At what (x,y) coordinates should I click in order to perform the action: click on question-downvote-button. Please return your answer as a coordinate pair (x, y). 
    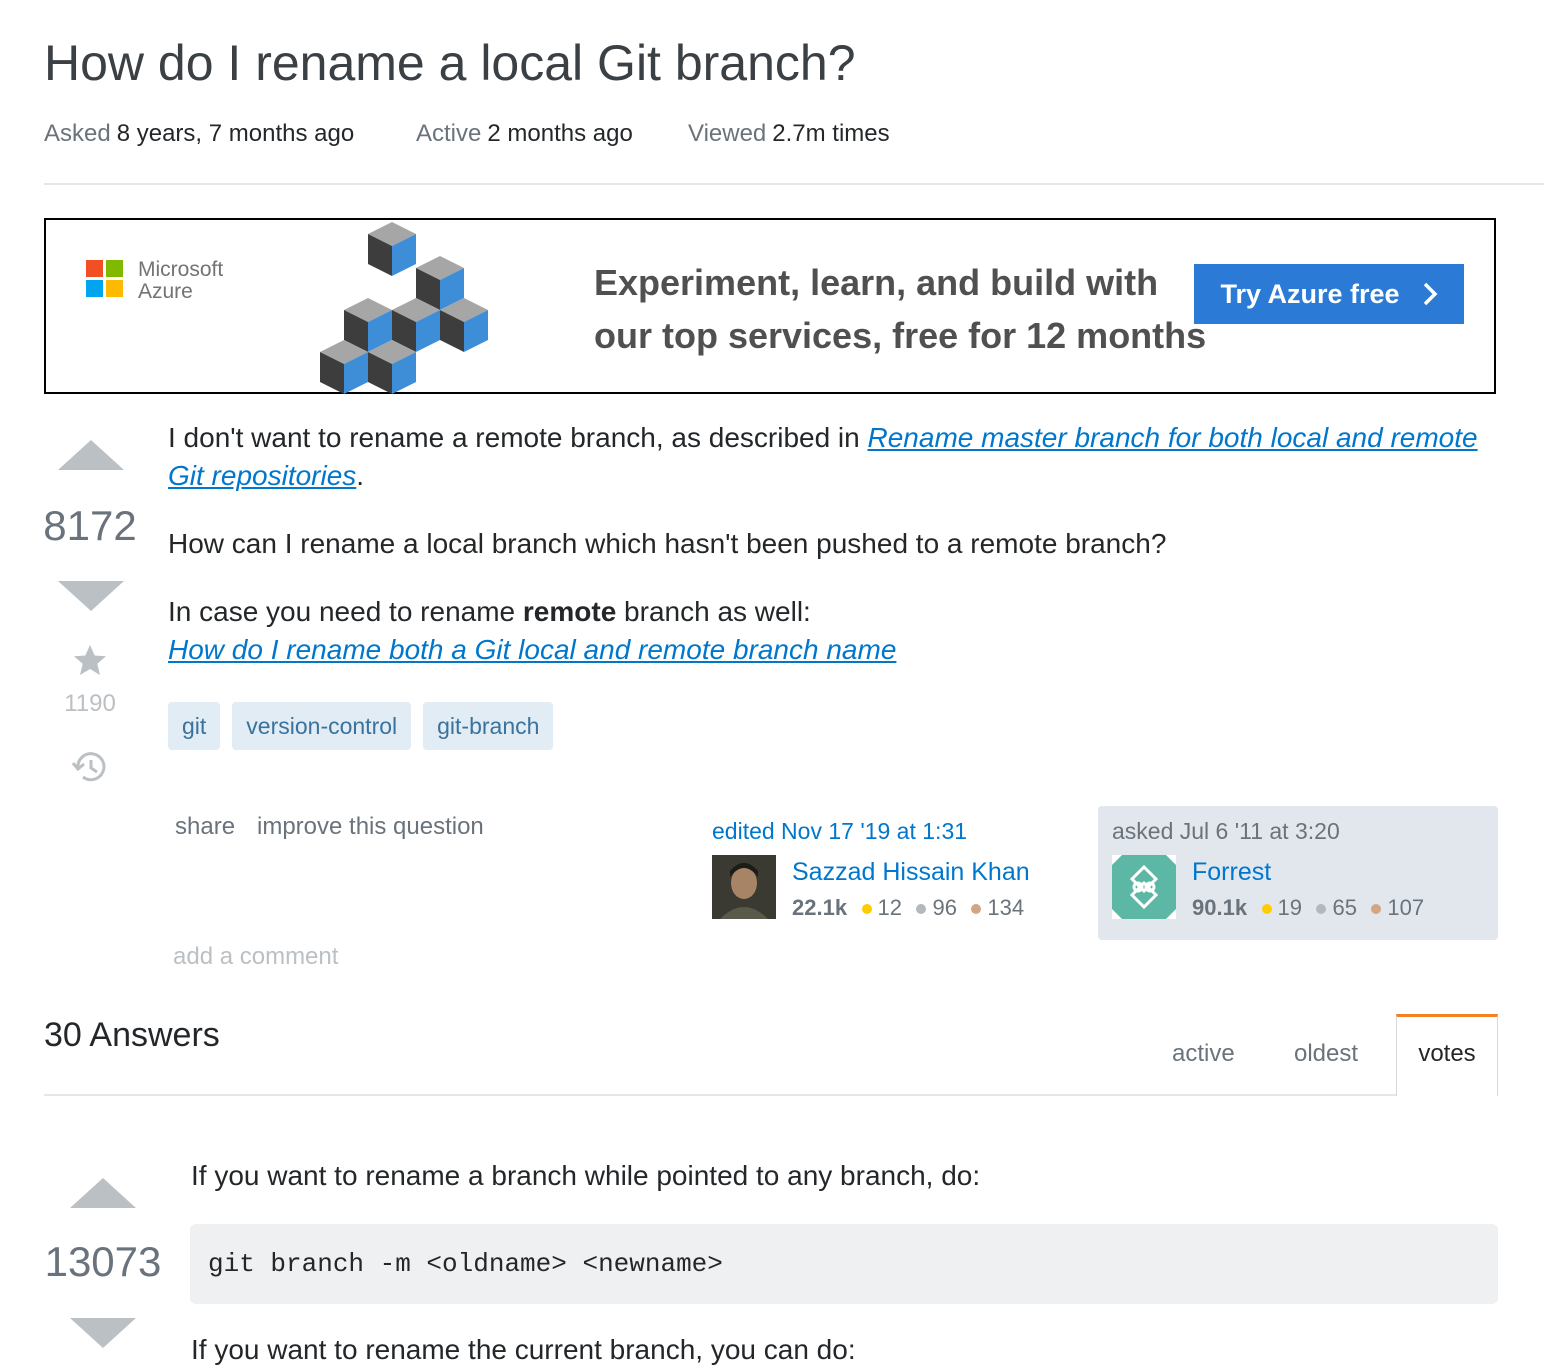
    Looking at the image, I should click on (91, 596).